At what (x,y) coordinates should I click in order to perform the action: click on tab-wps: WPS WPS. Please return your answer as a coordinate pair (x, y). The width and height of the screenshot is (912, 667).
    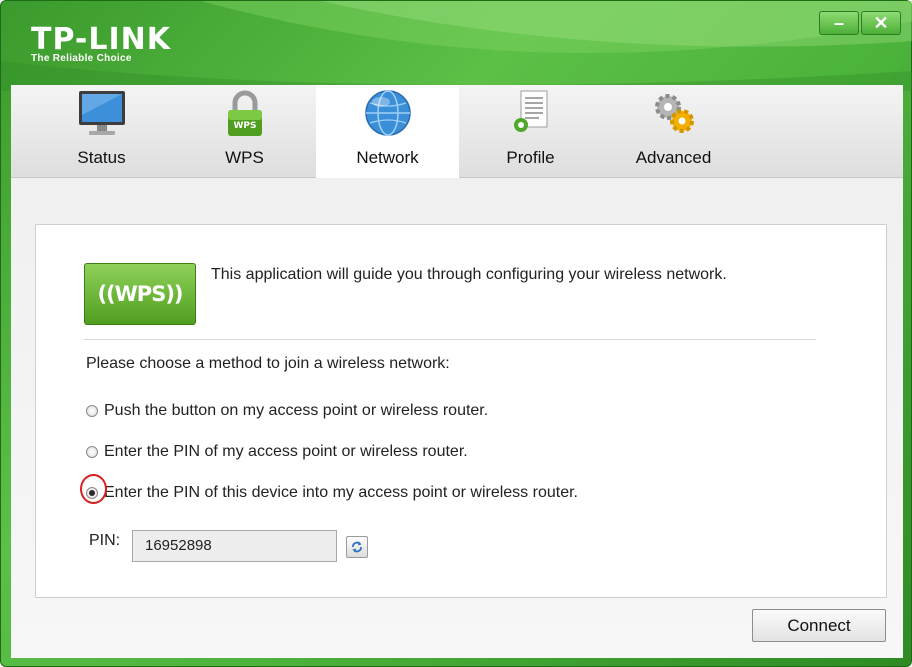
    Looking at the image, I should click on (244, 131).